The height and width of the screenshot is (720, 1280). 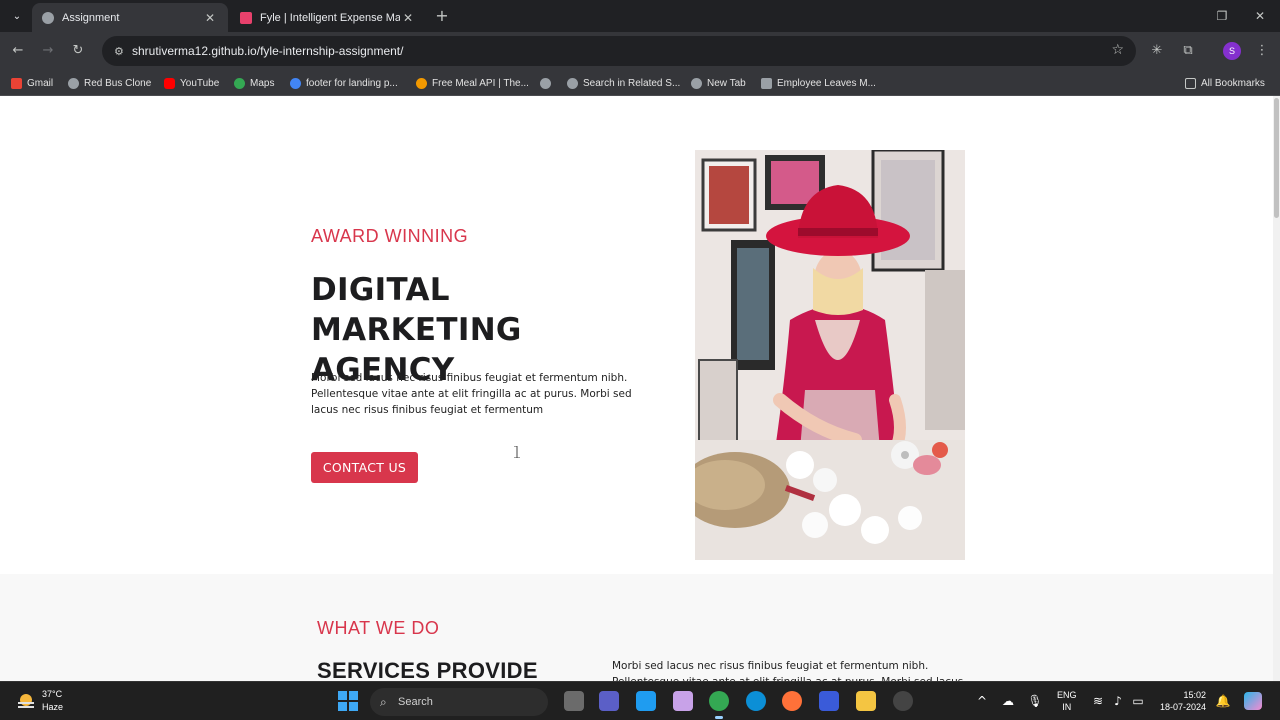 I want to click on site-info-icon: ⚙, so click(x=122, y=51).